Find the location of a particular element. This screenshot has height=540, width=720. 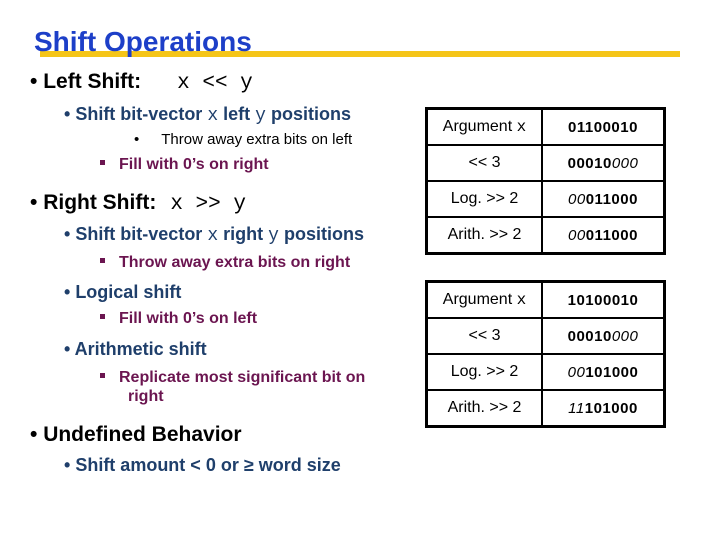

right-shift-heading: • Right Shift: x >> y is located at coordinates (138, 203).